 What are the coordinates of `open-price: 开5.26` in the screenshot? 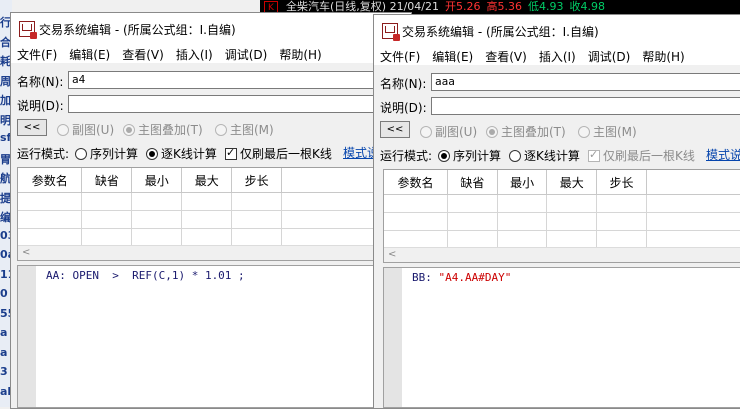 It's located at (462, 6).